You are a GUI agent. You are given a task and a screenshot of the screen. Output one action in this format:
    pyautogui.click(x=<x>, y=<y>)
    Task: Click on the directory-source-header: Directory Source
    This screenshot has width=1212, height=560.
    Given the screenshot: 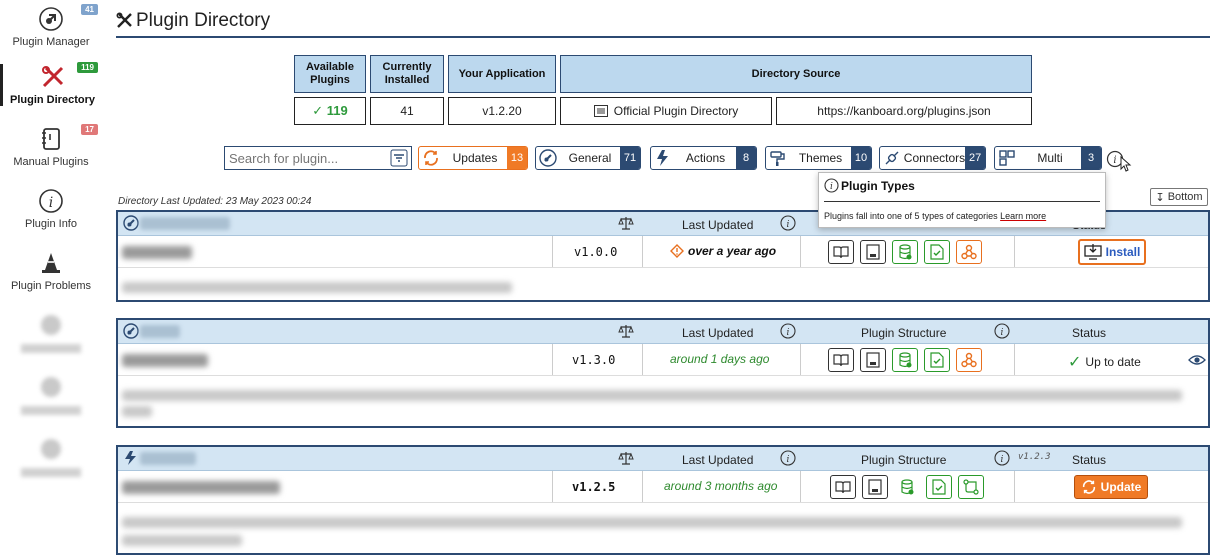 What is the action you would take?
    pyautogui.click(x=796, y=74)
    